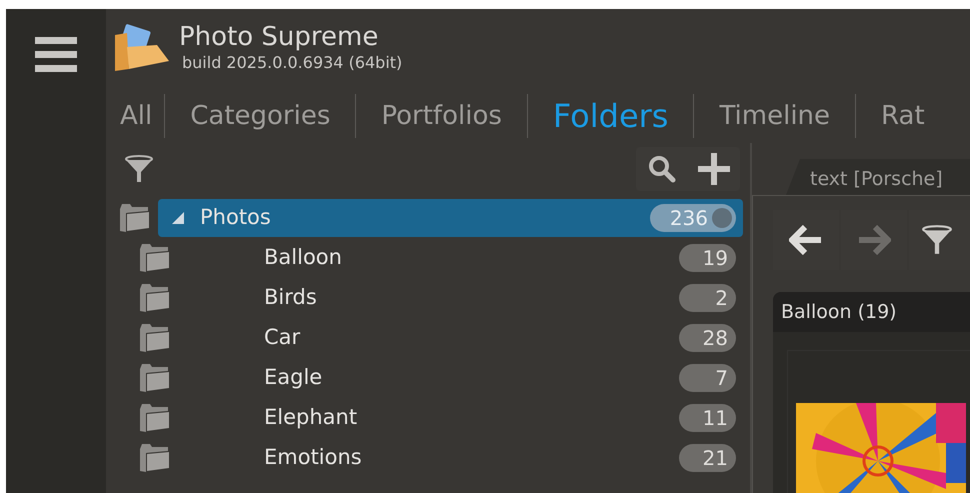 Image resolution: width=970 pixels, height=493 pixels. What do you see at coordinates (839, 312) in the screenshot?
I see `group-title: Balloon (19)` at bounding box center [839, 312].